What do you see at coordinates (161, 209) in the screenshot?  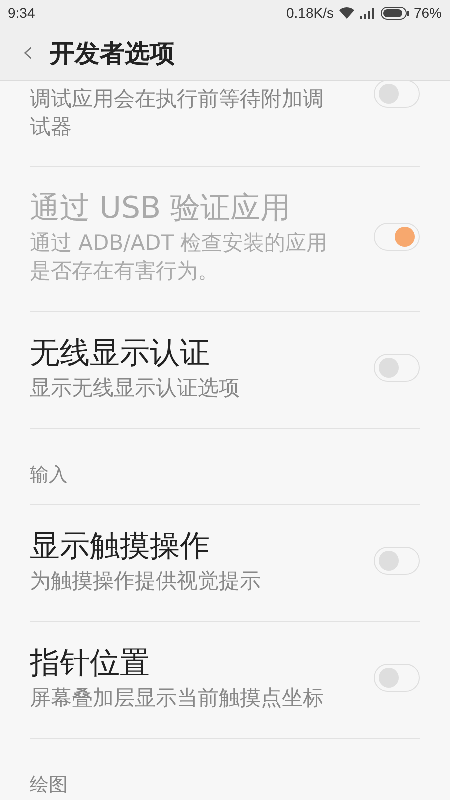 I see `setting-title: 通过 USB 验证应用` at bounding box center [161, 209].